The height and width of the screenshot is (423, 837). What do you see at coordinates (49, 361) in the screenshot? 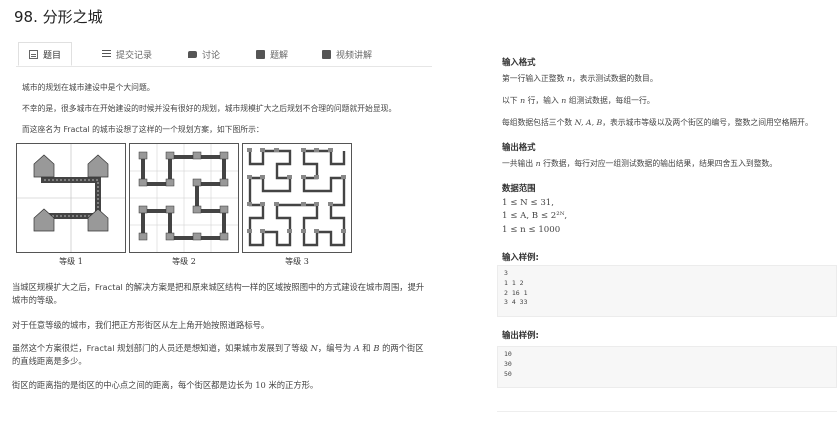
I see `paragraph-question-line2: 的直线距离是多少。` at bounding box center [49, 361].